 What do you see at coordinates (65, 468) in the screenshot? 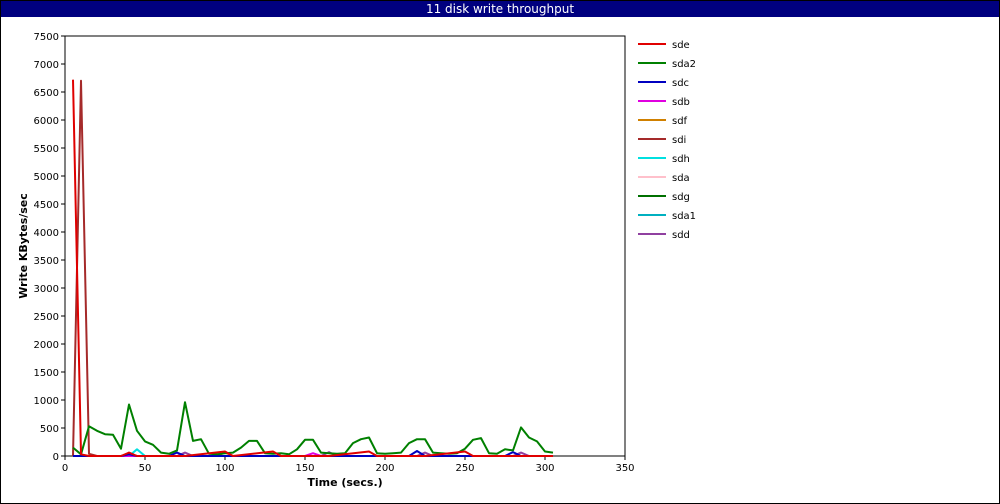
I see `x-tick-label: 0` at bounding box center [65, 468].